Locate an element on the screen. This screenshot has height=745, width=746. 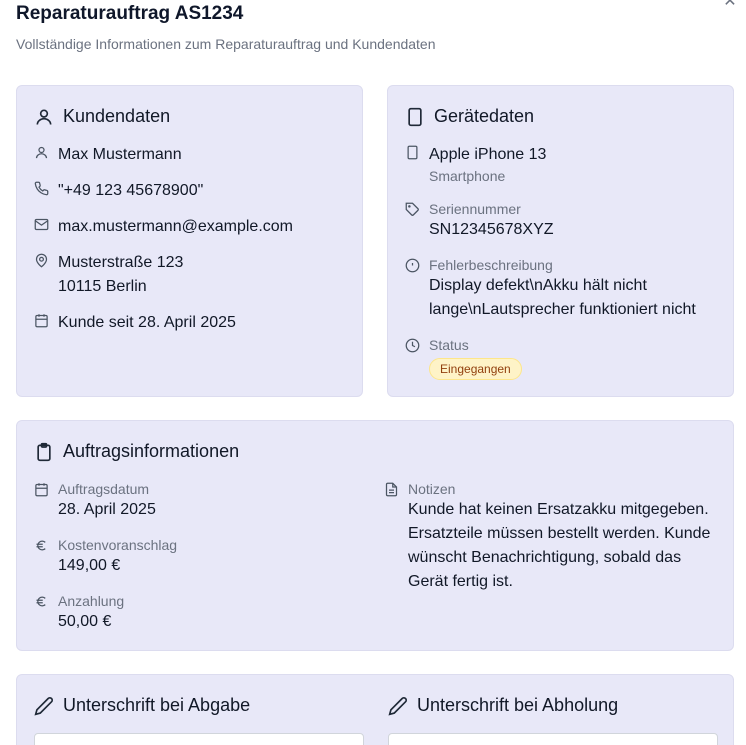
order-date-row: Auftragsdatum 28. April 2025 is located at coordinates (95, 501).